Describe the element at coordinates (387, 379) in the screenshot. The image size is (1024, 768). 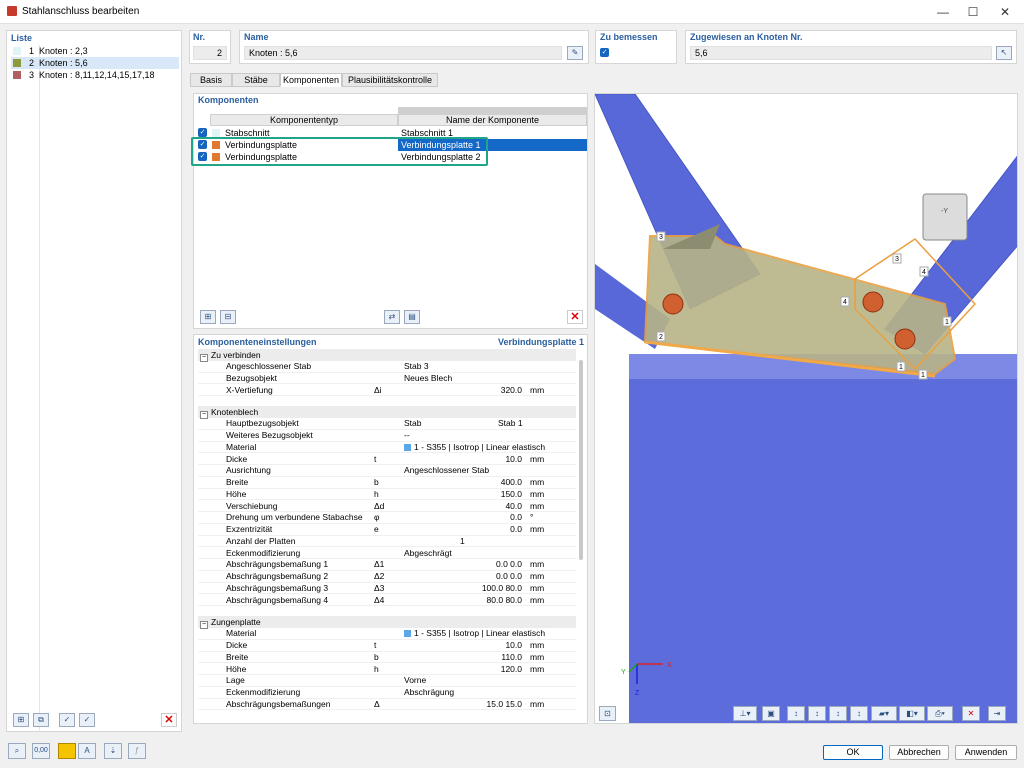
I see `property-row: Bezugsobjekt Neues Blech` at that location.